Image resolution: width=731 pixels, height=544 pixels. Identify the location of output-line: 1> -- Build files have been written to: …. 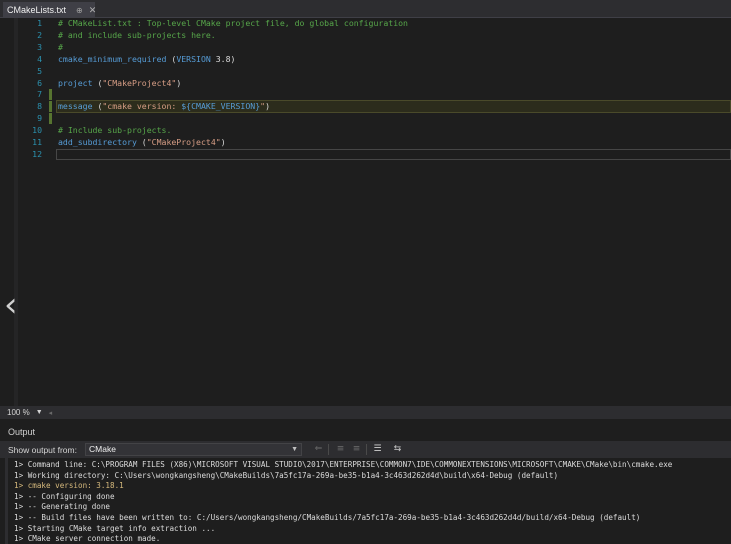
(327, 517).